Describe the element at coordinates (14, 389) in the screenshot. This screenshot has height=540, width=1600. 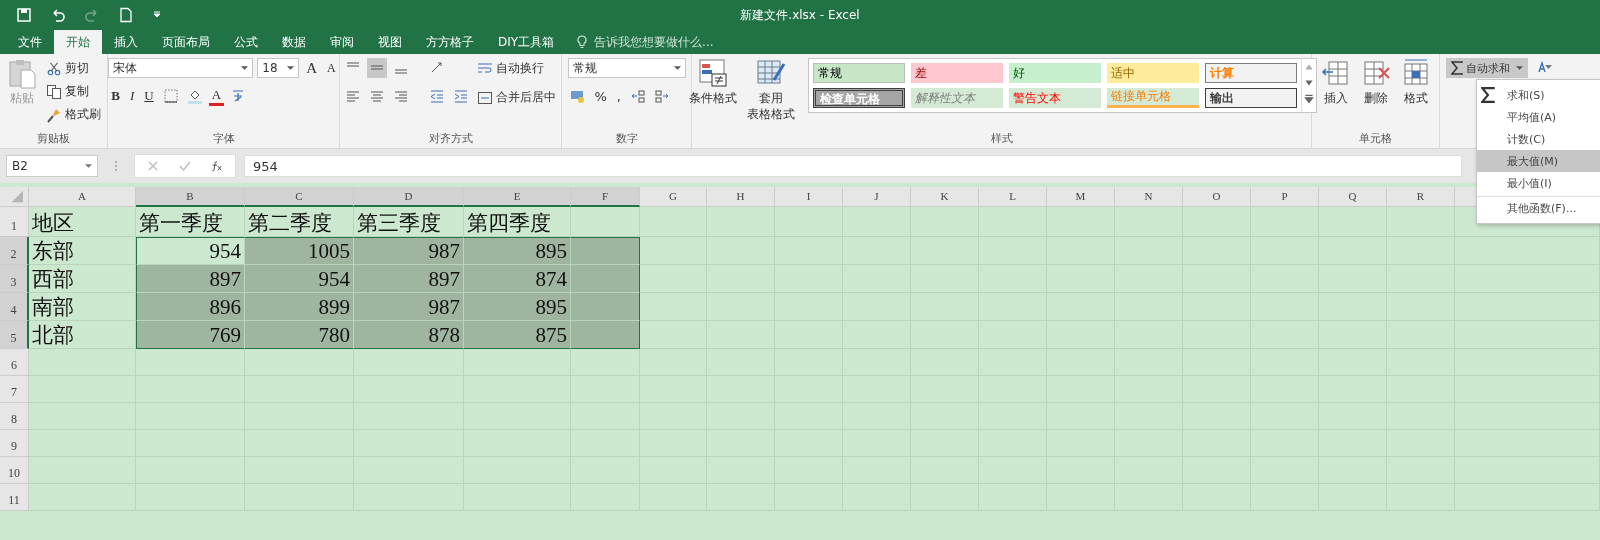
I see `row-header: 7` at that location.